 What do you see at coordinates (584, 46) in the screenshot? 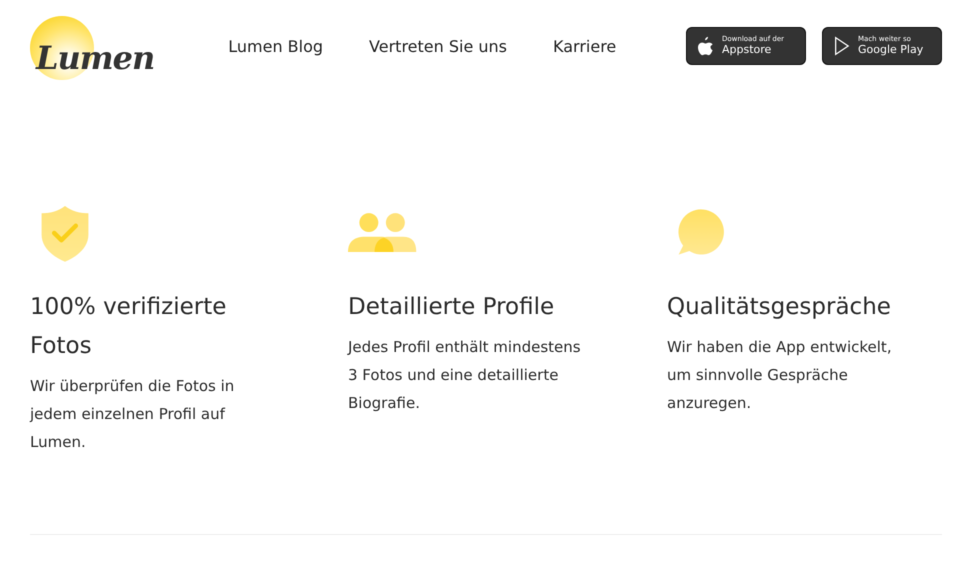
I see `nav-link: Karriere` at bounding box center [584, 46].